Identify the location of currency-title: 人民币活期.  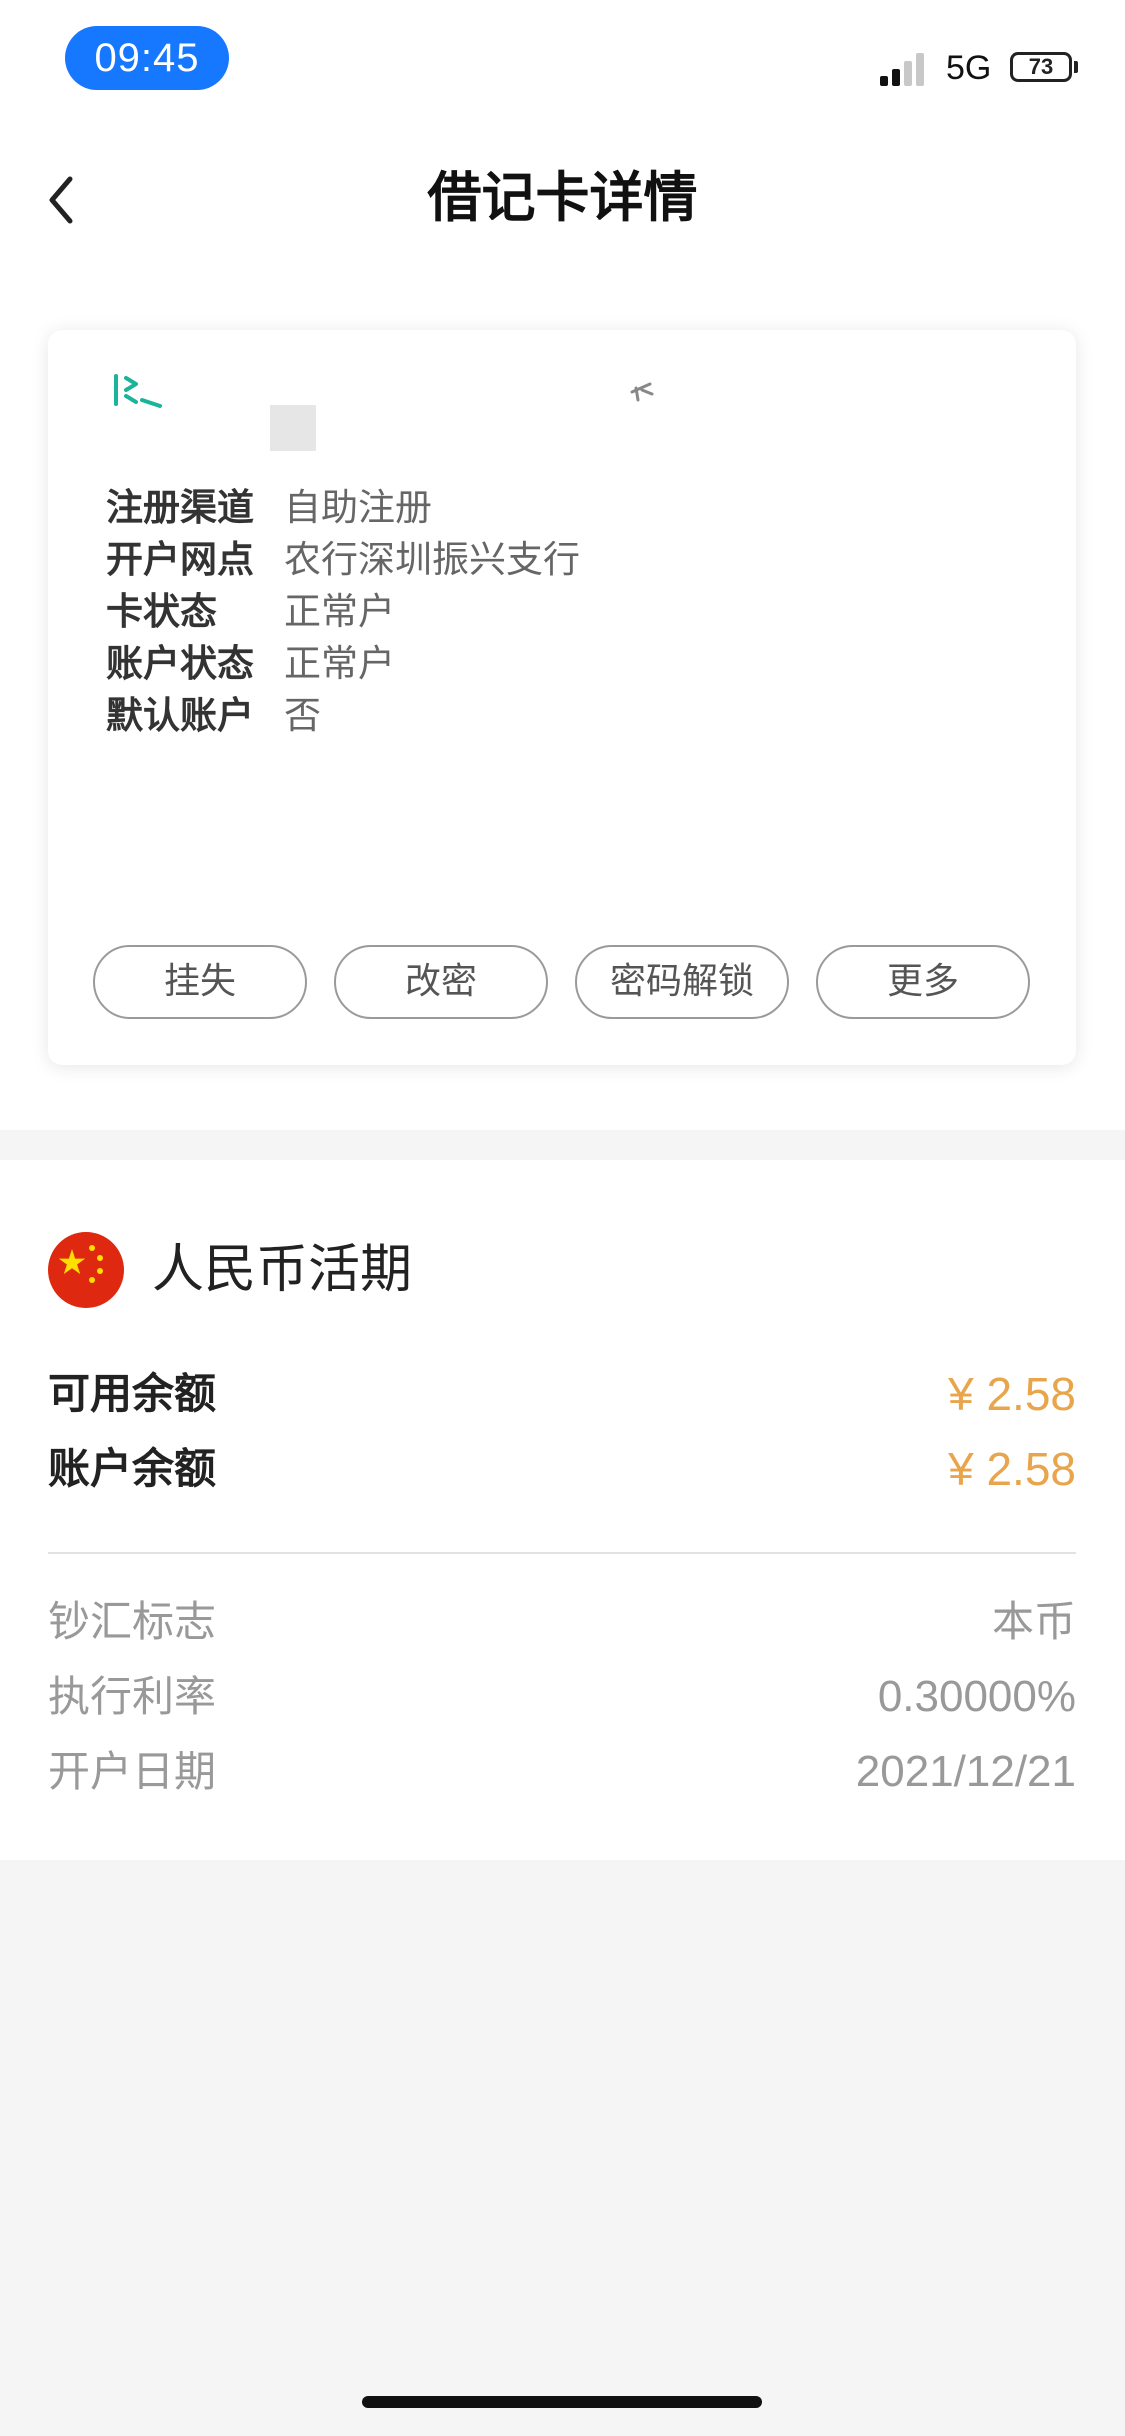
(282, 1270).